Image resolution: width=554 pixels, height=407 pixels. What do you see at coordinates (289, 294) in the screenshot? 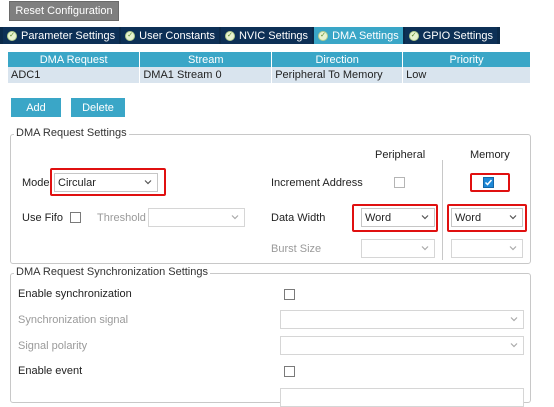
I see `enable-sync-checkbox` at bounding box center [289, 294].